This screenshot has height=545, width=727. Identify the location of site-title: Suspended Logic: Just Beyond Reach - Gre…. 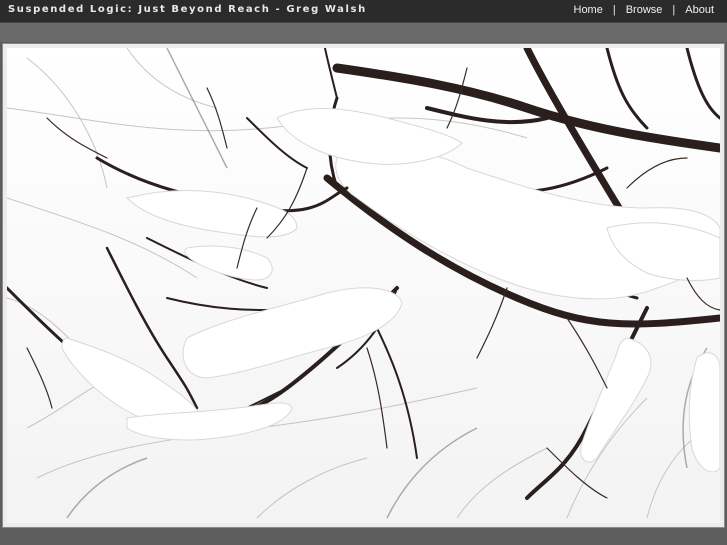
(187, 9).